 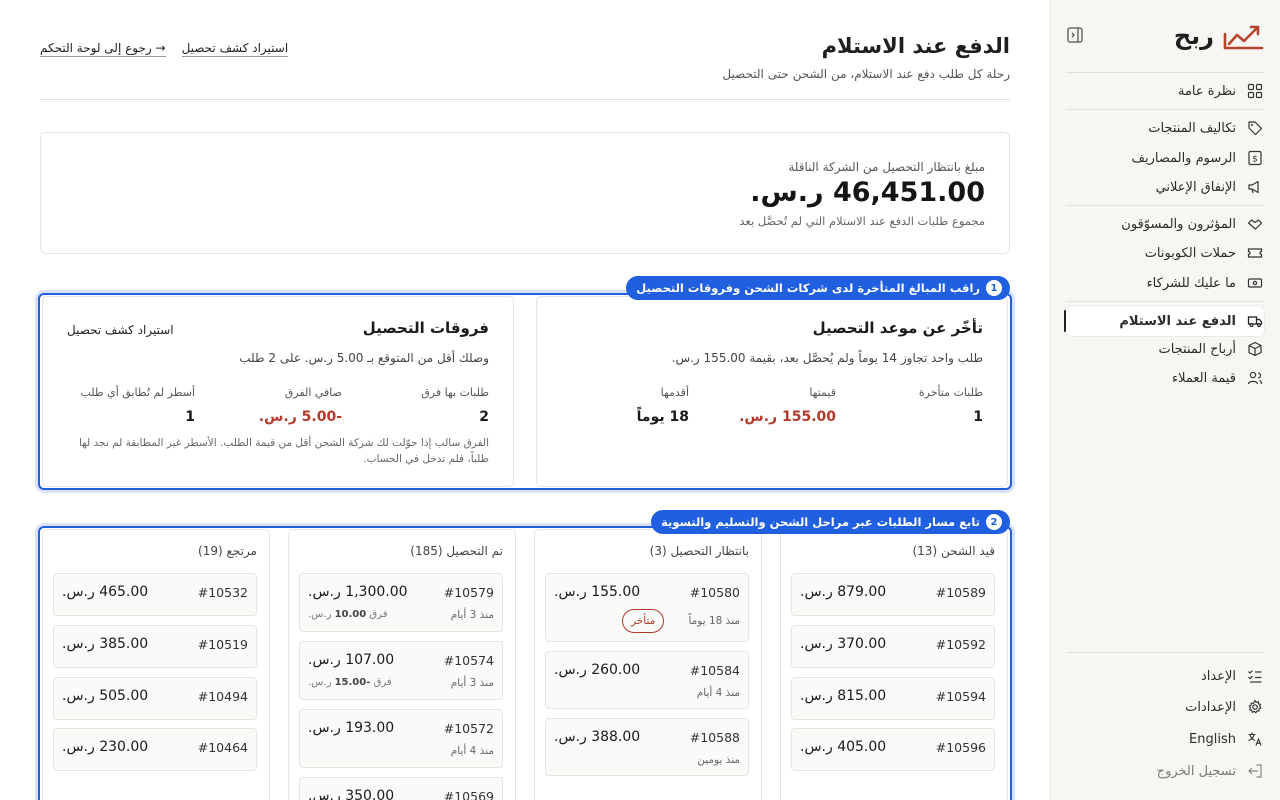 What do you see at coordinates (313, 392) in the screenshot?
I see `stat-label: صافي الفرق` at bounding box center [313, 392].